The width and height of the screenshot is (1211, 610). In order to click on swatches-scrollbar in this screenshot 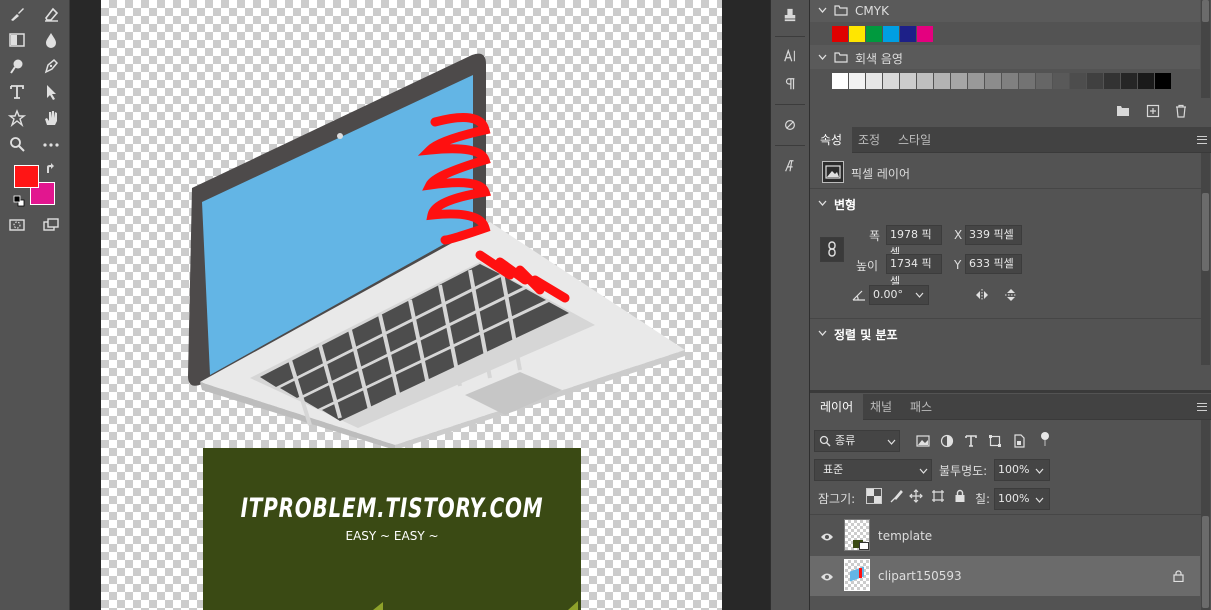, I will do `click(1205, 49)`.